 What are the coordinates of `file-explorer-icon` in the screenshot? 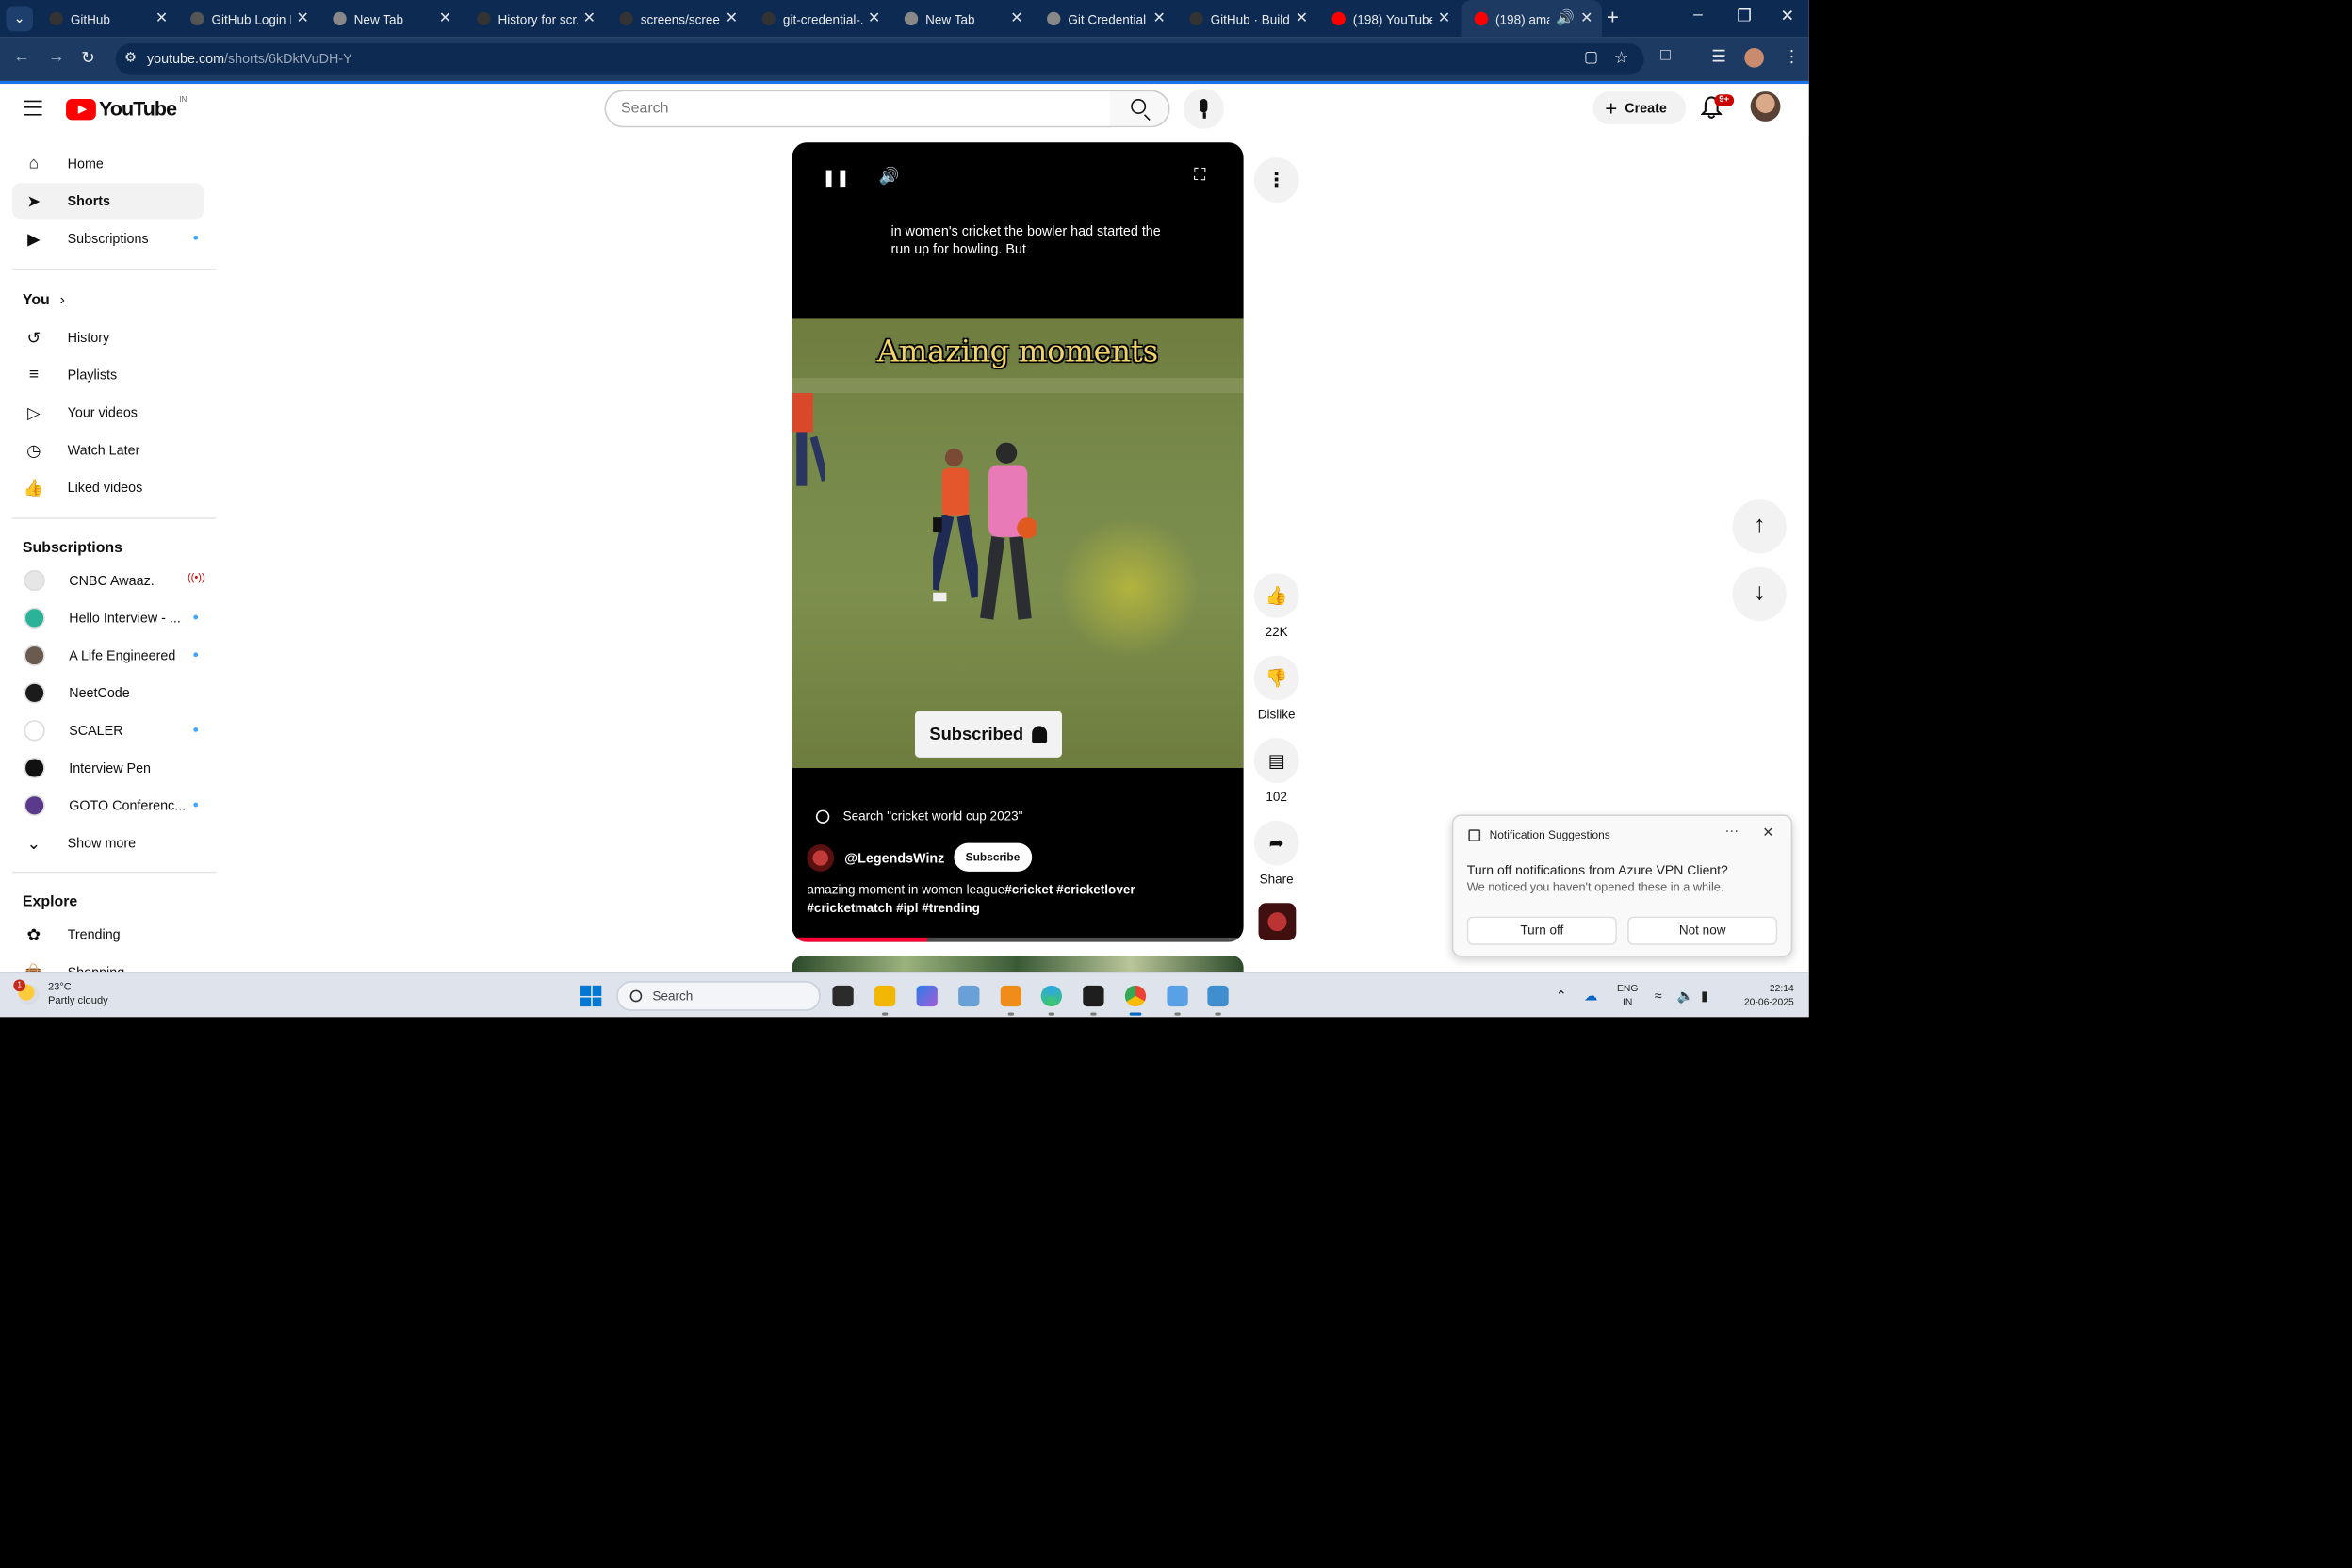 It's located at (885, 996).